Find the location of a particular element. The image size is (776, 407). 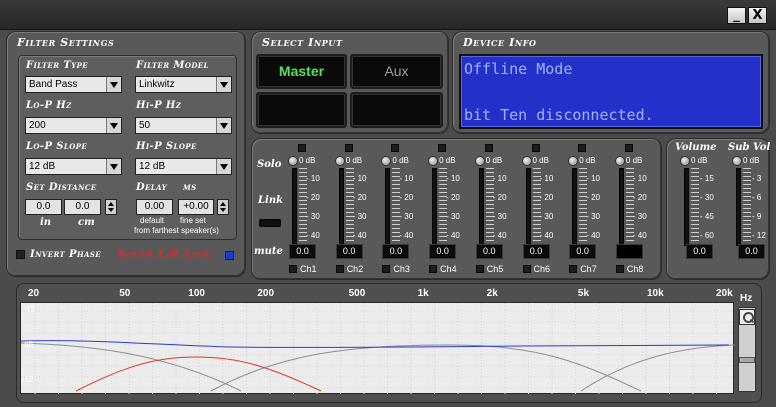

volume-knob is located at coordinates (685, 161).